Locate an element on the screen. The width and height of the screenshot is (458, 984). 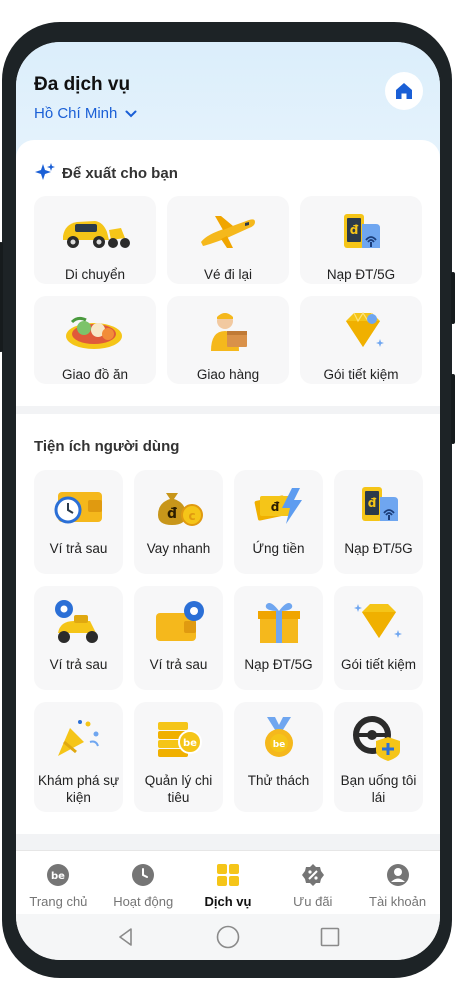
cash-flash-icon: đ is located at coordinates (278, 506).